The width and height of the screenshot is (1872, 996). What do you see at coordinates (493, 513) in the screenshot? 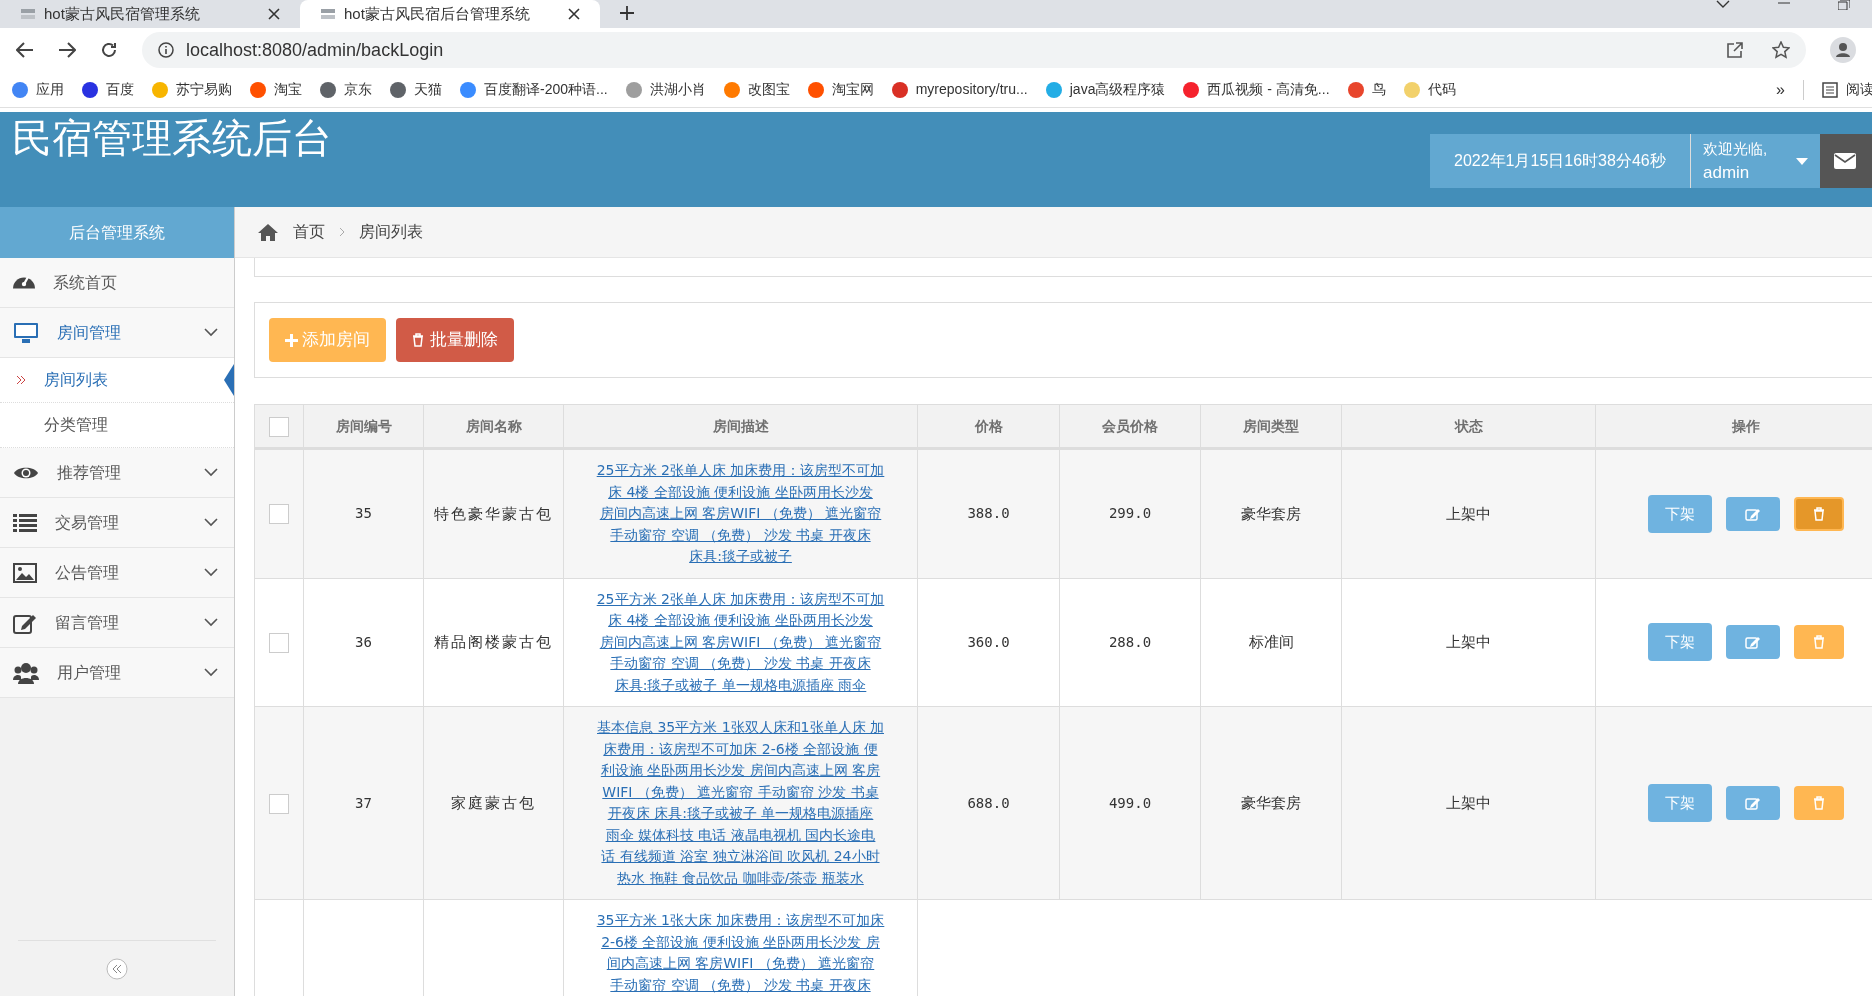
I see `table-cell: 特色豪华蒙古包` at bounding box center [493, 513].